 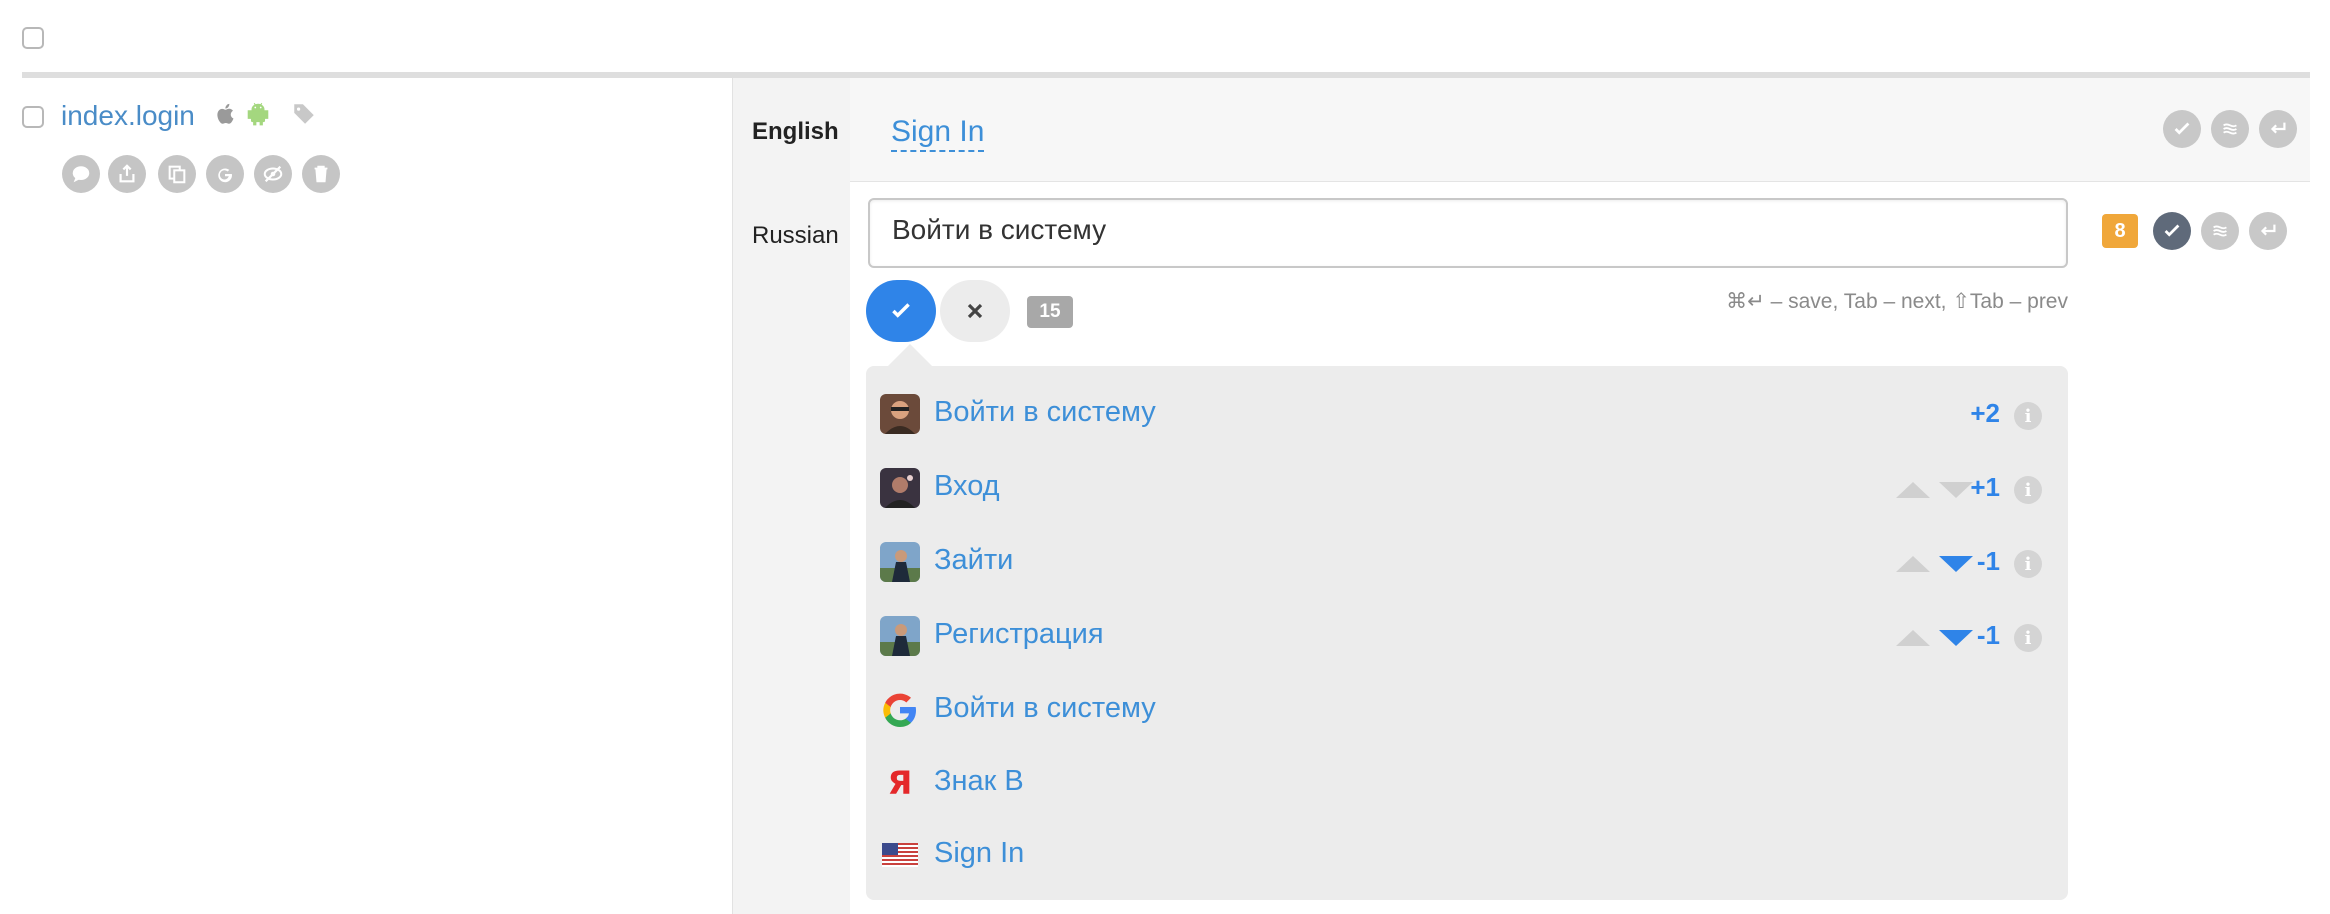 What do you see at coordinates (273, 174) in the screenshot?
I see `hide-icon` at bounding box center [273, 174].